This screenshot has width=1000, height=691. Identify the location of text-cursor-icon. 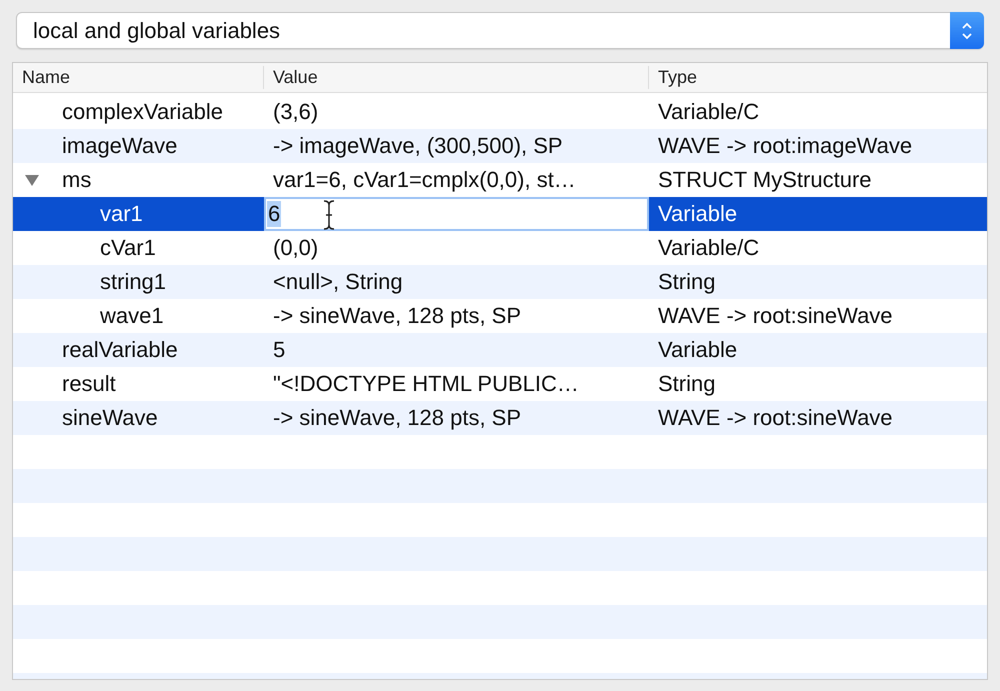
(329, 215).